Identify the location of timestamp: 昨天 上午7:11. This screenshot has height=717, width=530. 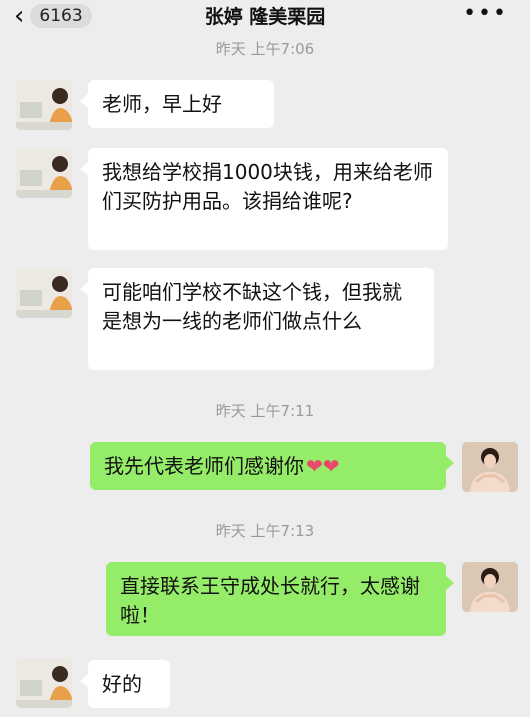
(265, 411).